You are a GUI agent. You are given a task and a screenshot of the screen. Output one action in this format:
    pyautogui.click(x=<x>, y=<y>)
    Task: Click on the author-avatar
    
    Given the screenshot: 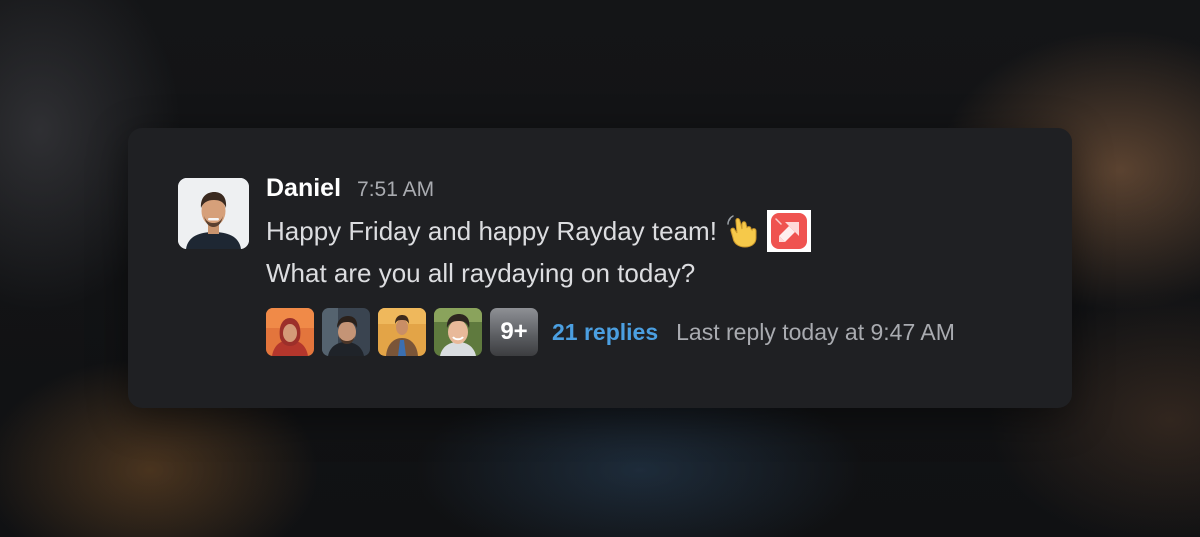 What is the action you would take?
    pyautogui.click(x=213, y=213)
    